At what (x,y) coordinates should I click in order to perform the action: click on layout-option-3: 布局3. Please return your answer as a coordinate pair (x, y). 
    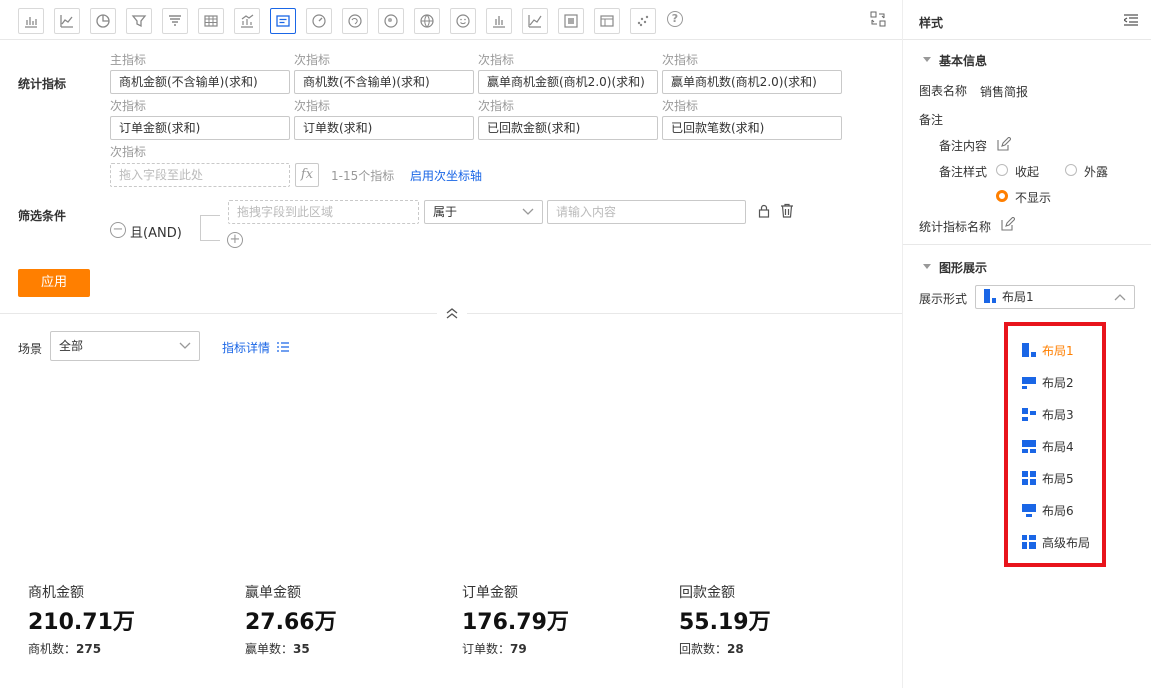
    Looking at the image, I should click on (1048, 414).